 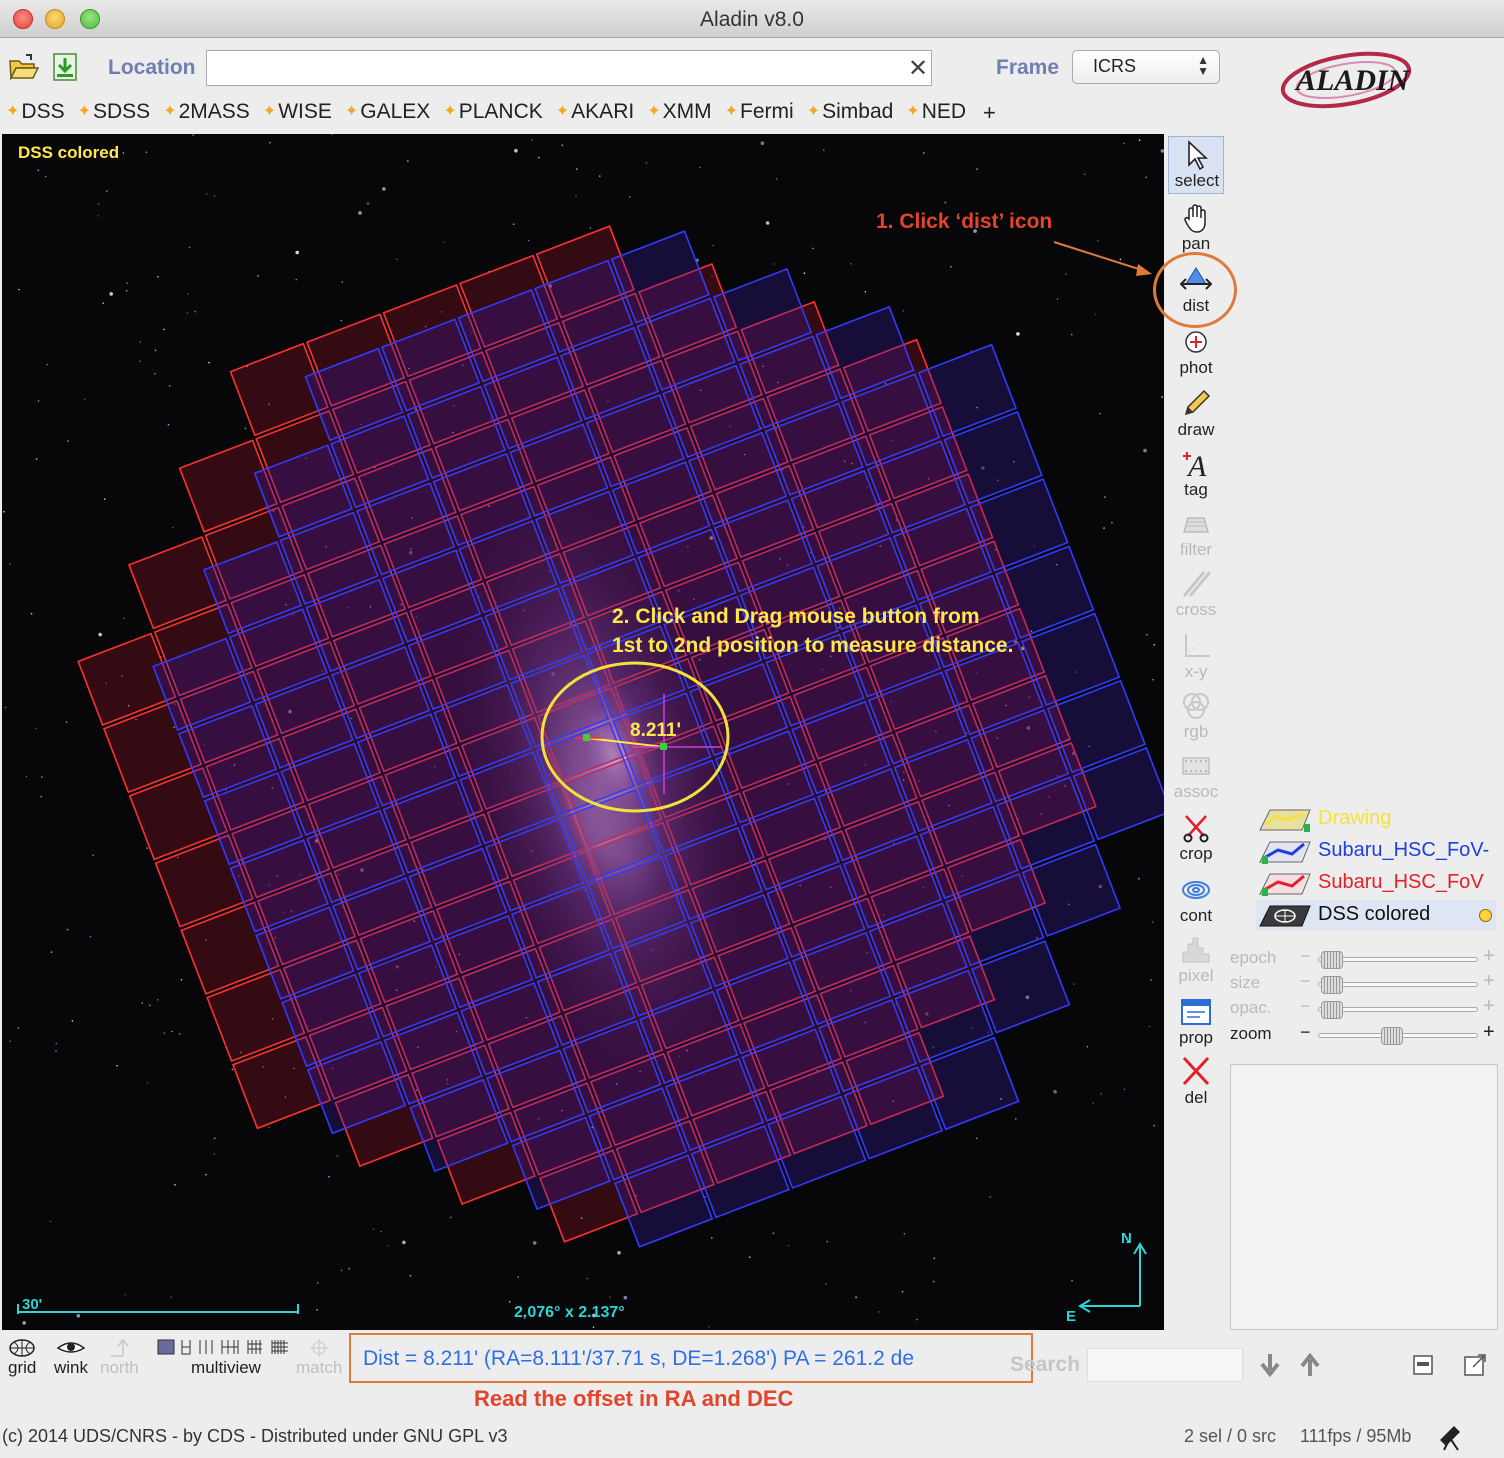 I want to click on size-plus-button: +, so click(x=1489, y=981).